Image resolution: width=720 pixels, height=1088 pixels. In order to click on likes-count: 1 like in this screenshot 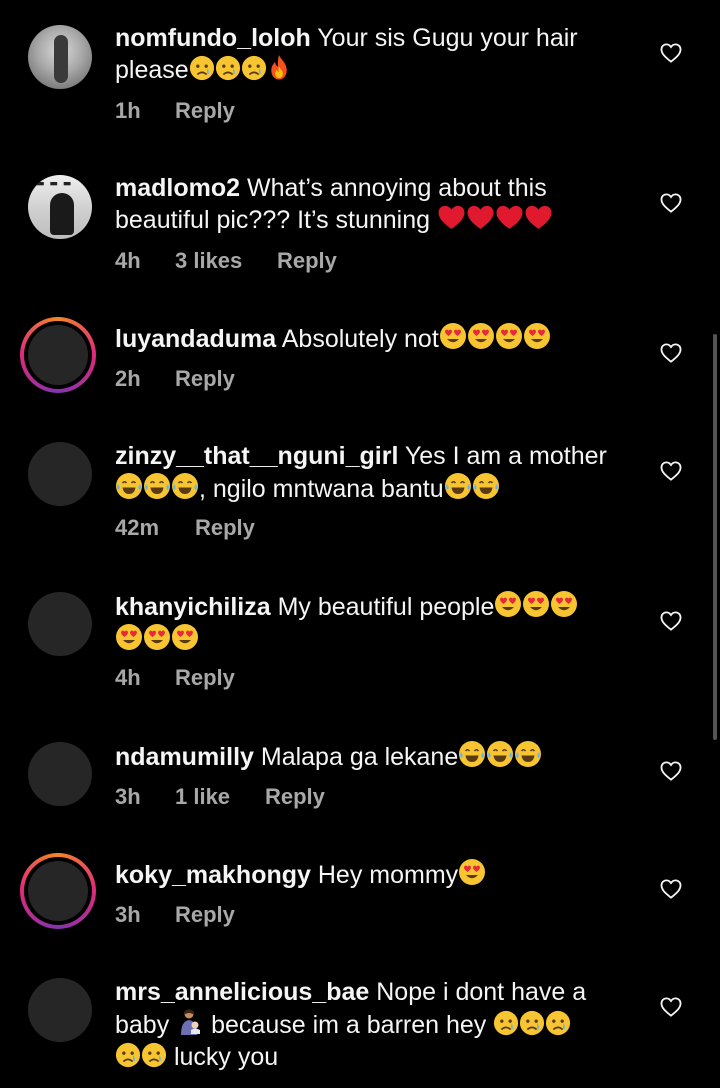, I will do `click(220, 797)`.